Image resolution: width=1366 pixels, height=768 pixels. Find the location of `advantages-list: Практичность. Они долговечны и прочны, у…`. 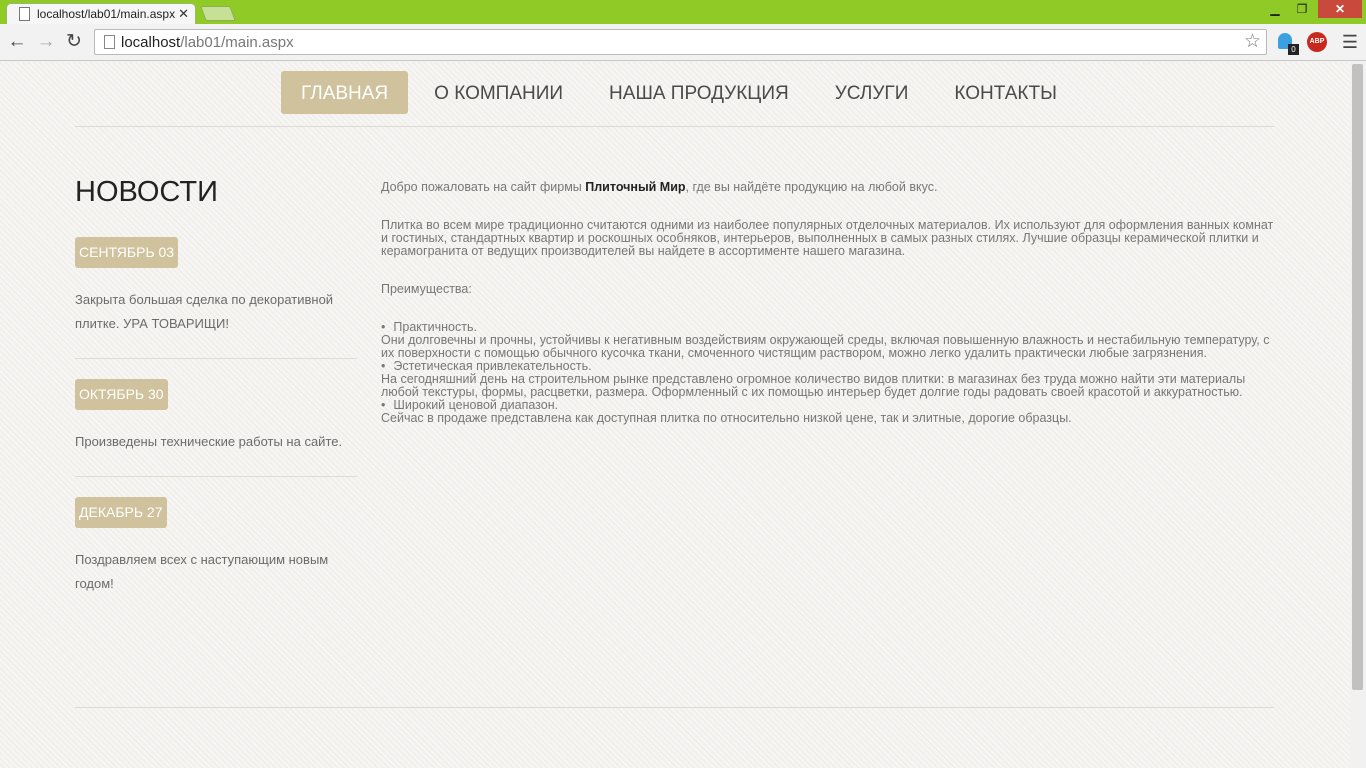

advantages-list: Практичность. Они долговечны и прочны, у… is located at coordinates (828, 373).